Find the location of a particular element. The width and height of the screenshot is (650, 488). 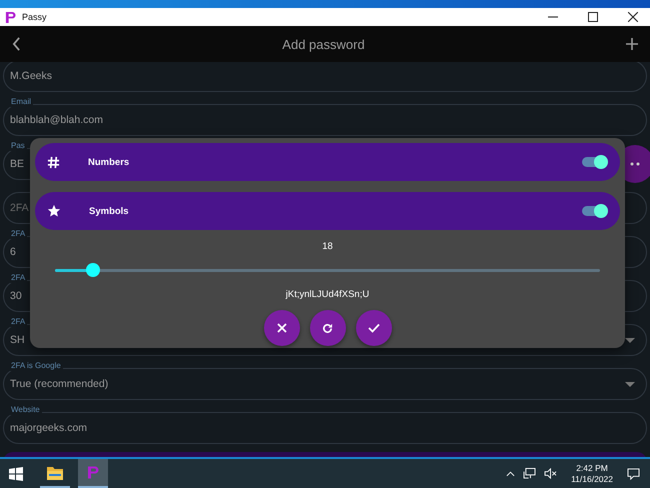

field-placeholder: 2FA is located at coordinates (19, 208).